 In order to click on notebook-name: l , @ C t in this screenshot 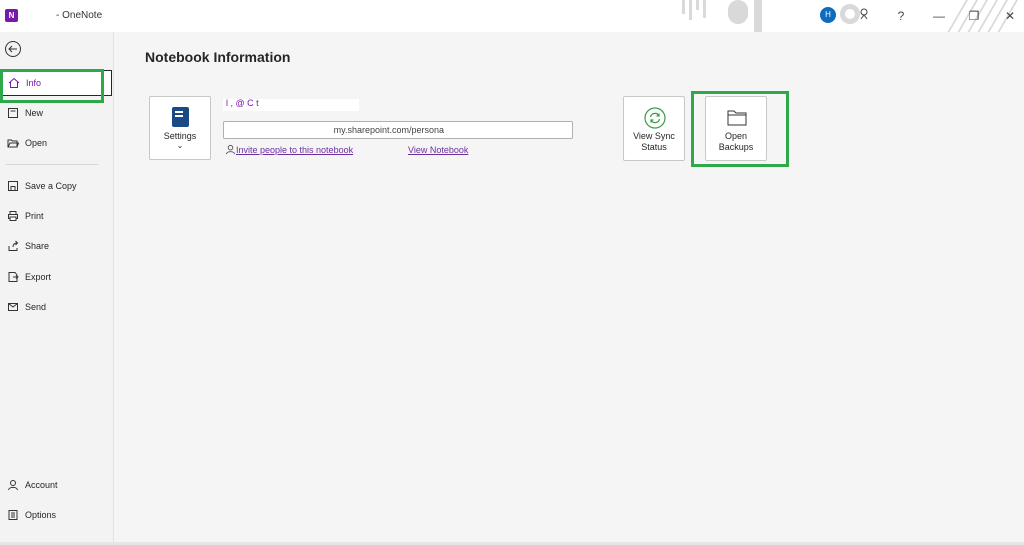, I will do `click(242, 103)`.